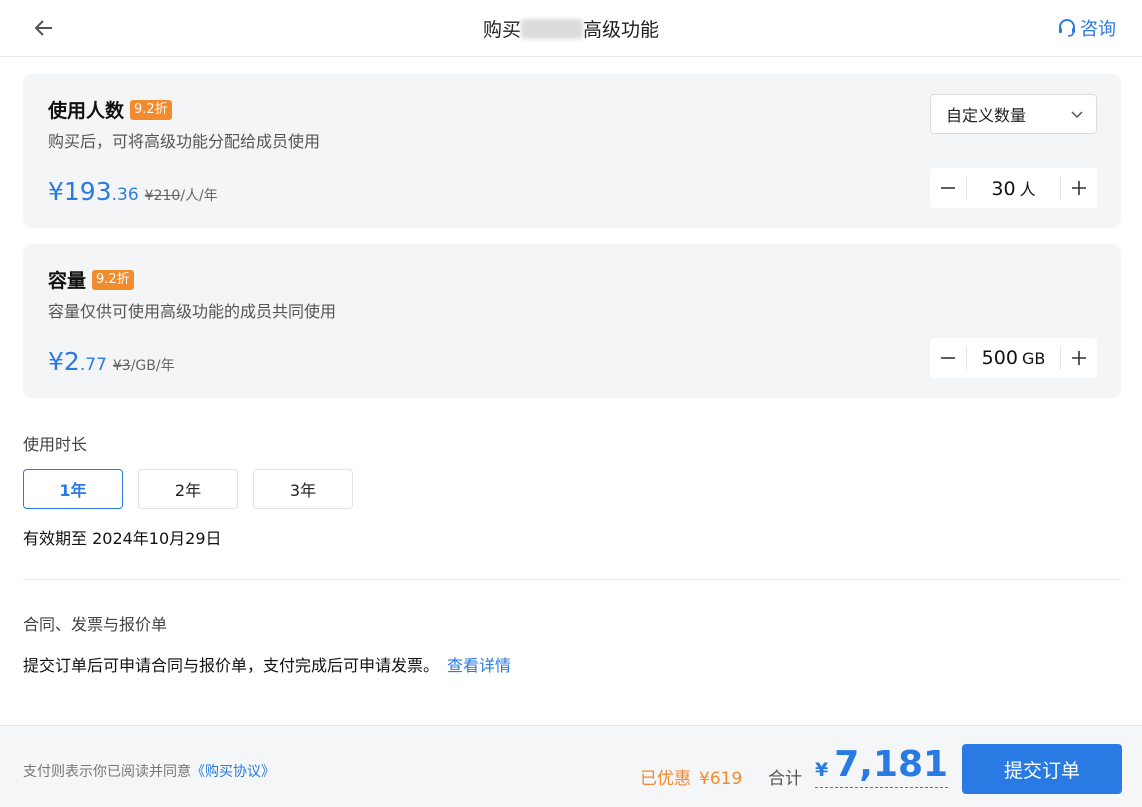  I want to click on total-number: 7,181, so click(891, 764).